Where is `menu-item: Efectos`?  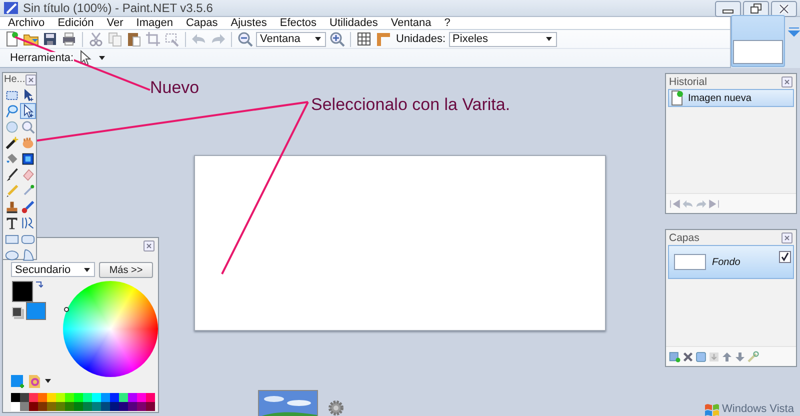
menu-item: Efectos is located at coordinates (303, 23).